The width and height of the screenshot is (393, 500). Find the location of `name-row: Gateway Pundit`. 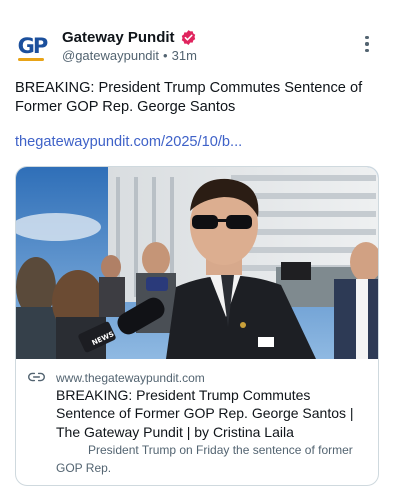

name-row: Gateway Pundit is located at coordinates (129, 37).